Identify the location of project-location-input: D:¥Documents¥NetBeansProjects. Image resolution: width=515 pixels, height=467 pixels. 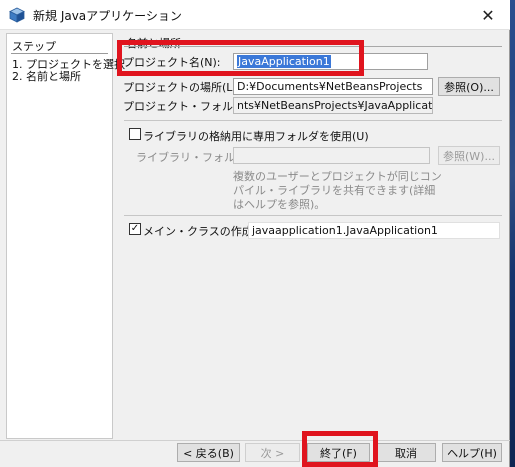
(333, 86).